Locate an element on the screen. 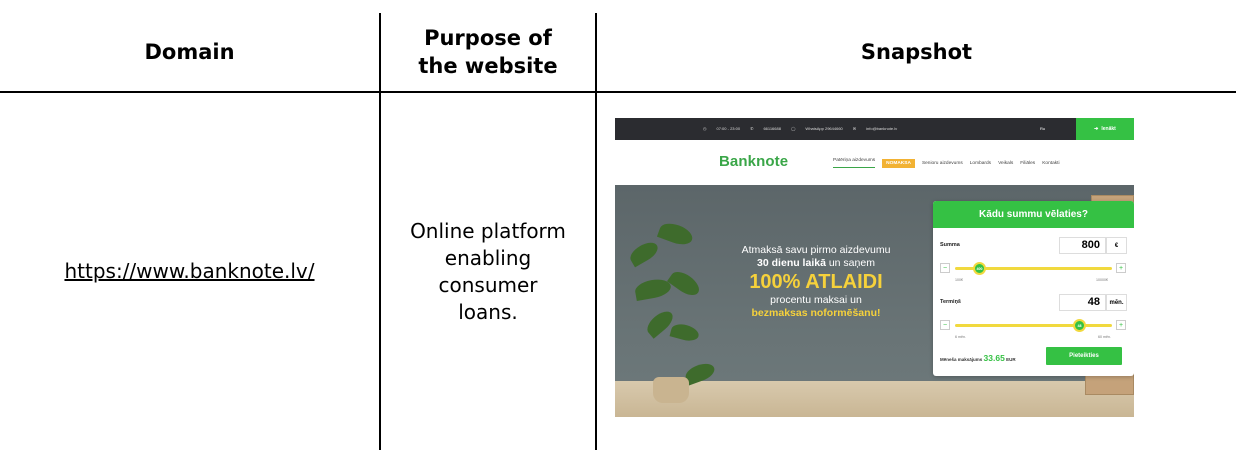  plant-pot is located at coordinates (671, 390).